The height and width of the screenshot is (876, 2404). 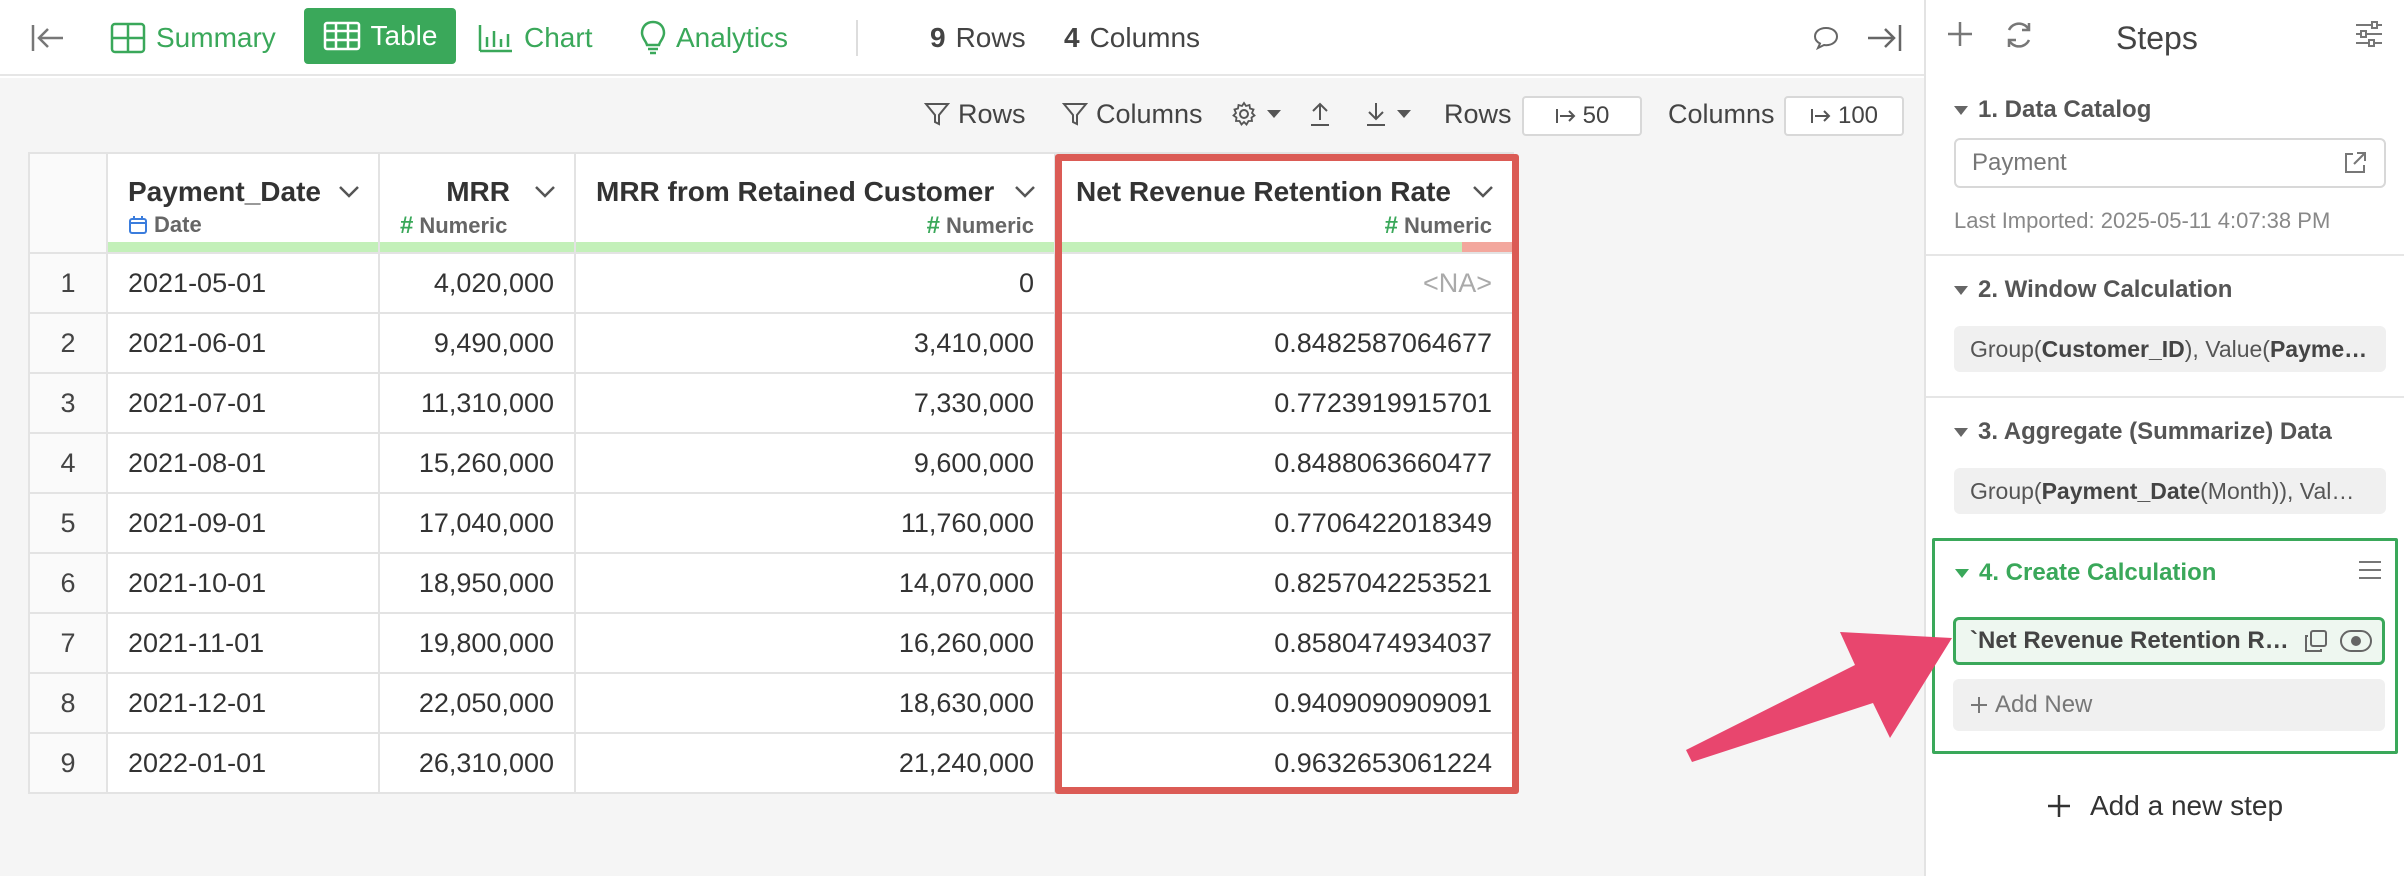 What do you see at coordinates (477, 763) in the screenshot?
I see `cell-mrr: 26,310,000` at bounding box center [477, 763].